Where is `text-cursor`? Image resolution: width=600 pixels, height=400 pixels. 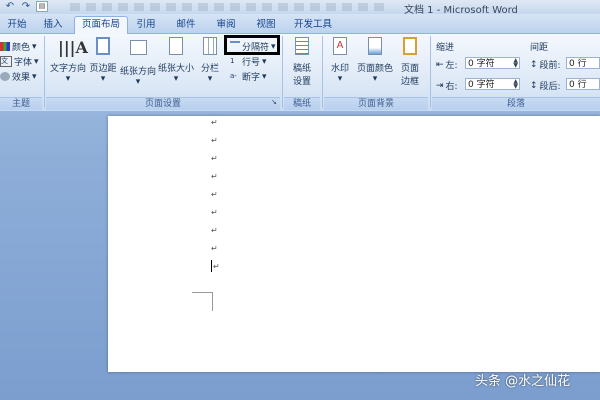
text-cursor is located at coordinates (211, 266).